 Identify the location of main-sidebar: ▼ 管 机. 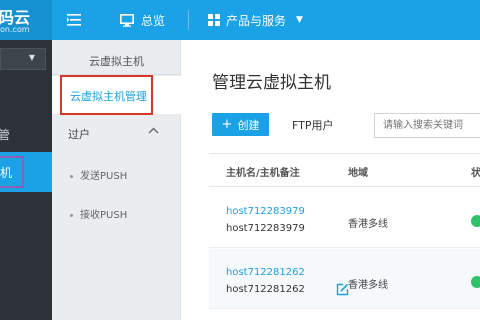
(26, 180).